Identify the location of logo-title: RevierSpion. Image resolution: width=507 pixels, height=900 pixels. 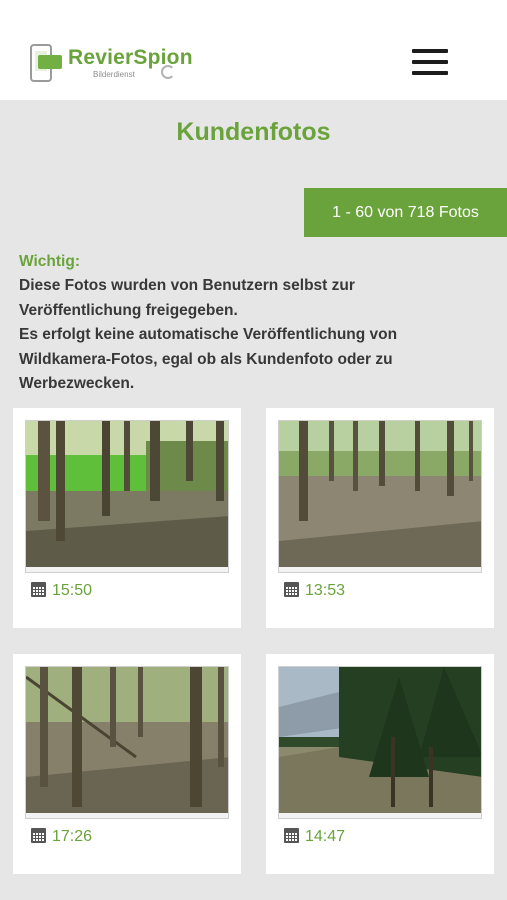
(130, 57).